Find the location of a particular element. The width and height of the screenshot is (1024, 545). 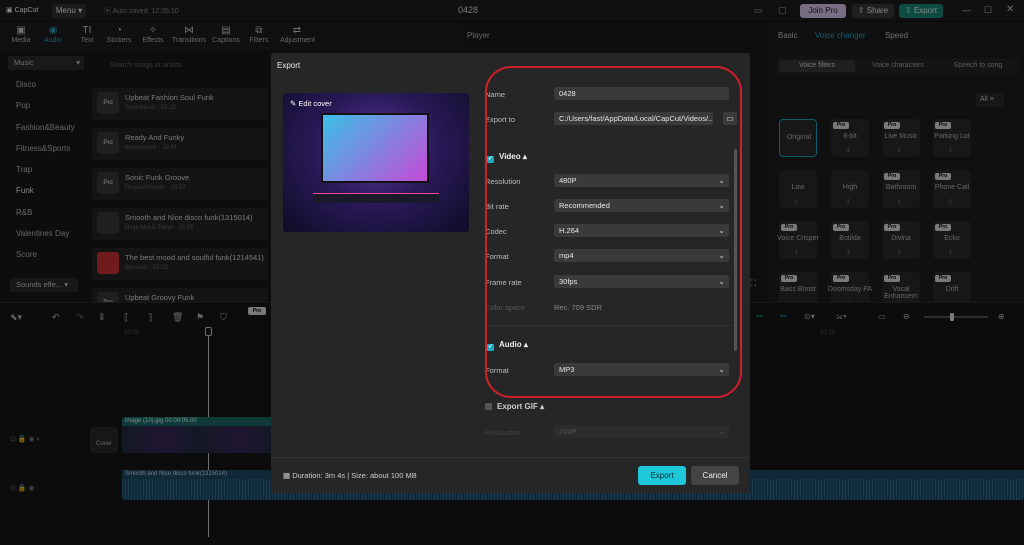

cancel-button: Cancel is located at coordinates (715, 475).